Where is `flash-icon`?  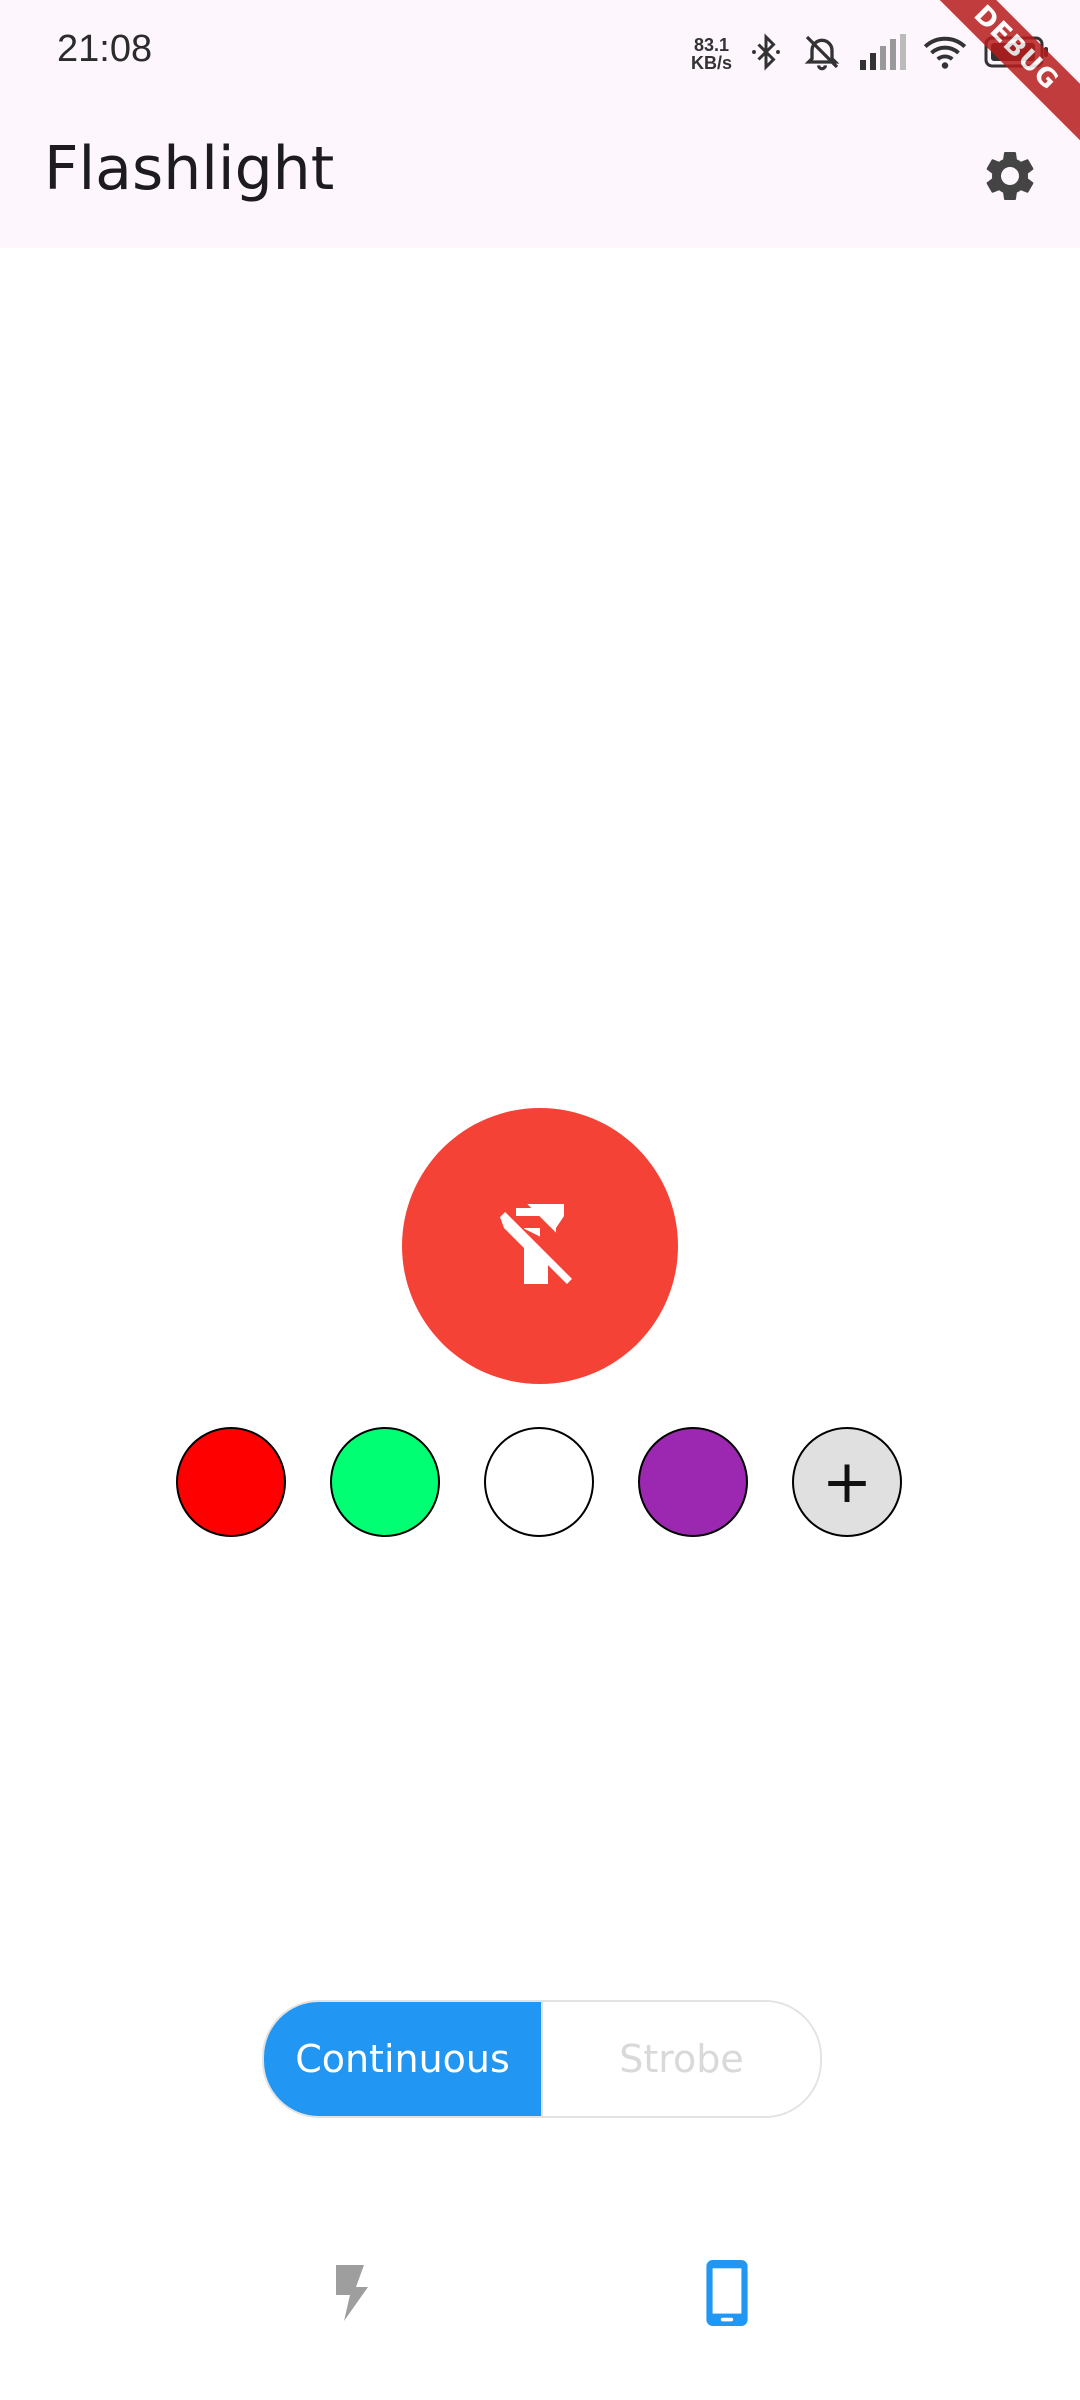 flash-icon is located at coordinates (352, 2295).